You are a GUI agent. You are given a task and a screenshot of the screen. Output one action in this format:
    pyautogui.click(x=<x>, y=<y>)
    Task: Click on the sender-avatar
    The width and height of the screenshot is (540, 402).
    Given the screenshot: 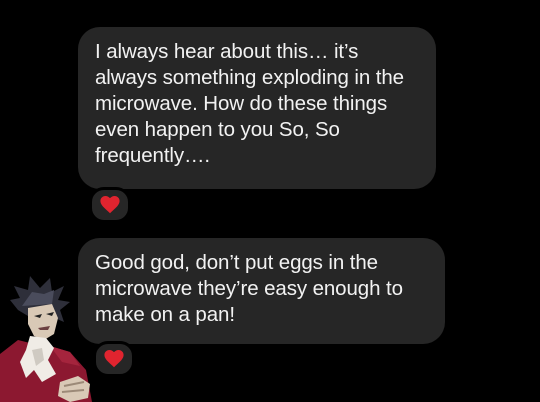 What is the action you would take?
    pyautogui.click(x=65, y=336)
    